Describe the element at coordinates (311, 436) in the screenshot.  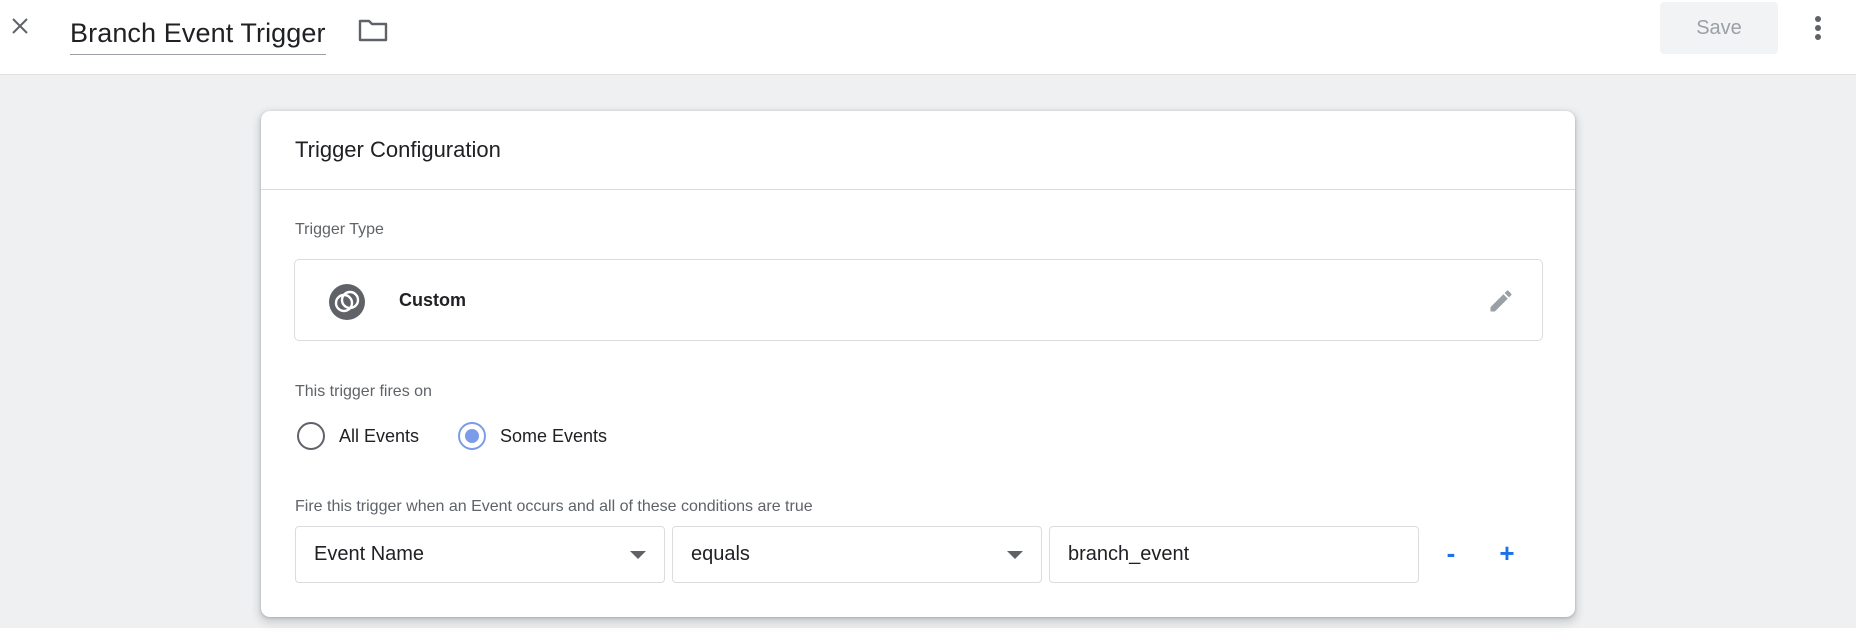
I see `radio-all-events-circle` at that location.